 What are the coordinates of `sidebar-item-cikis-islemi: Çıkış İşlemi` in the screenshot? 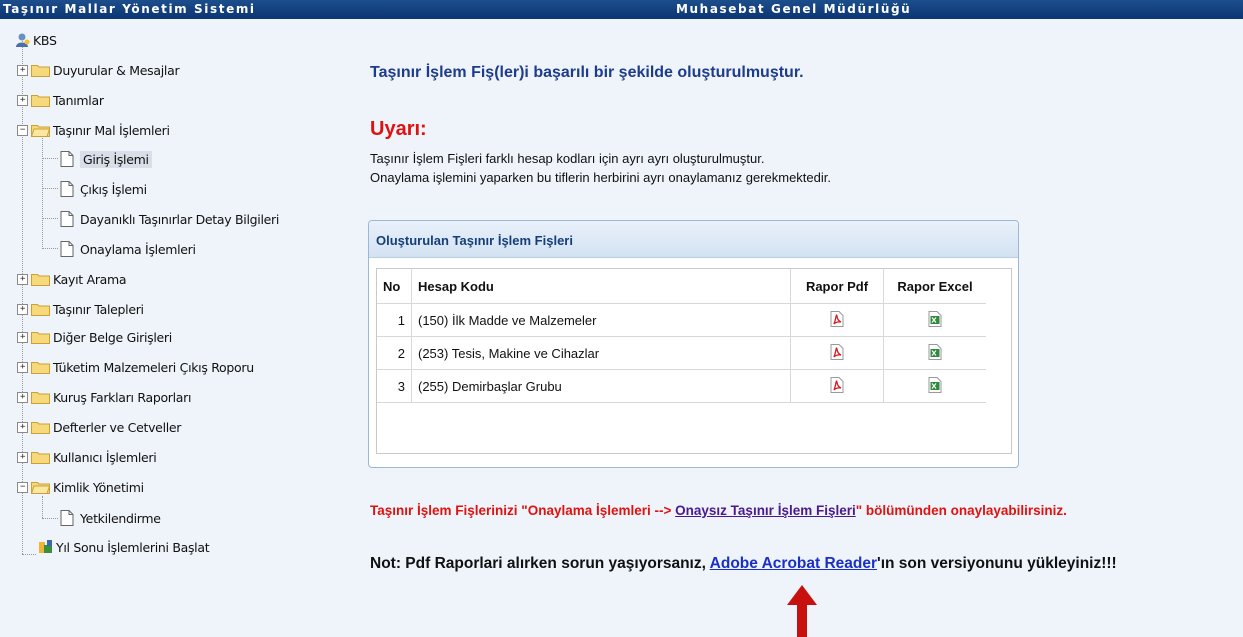 It's located at (103, 189).